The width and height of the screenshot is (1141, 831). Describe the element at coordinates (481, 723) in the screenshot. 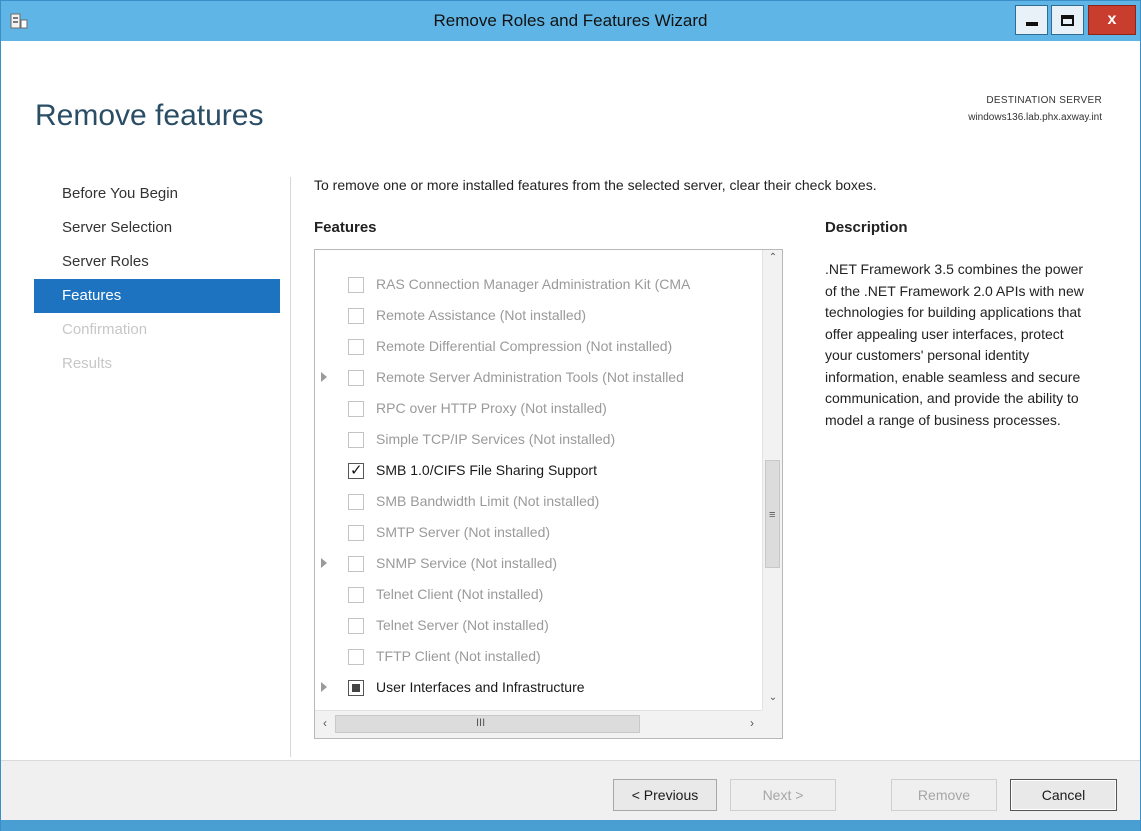

I see `grip-icon: III` at that location.